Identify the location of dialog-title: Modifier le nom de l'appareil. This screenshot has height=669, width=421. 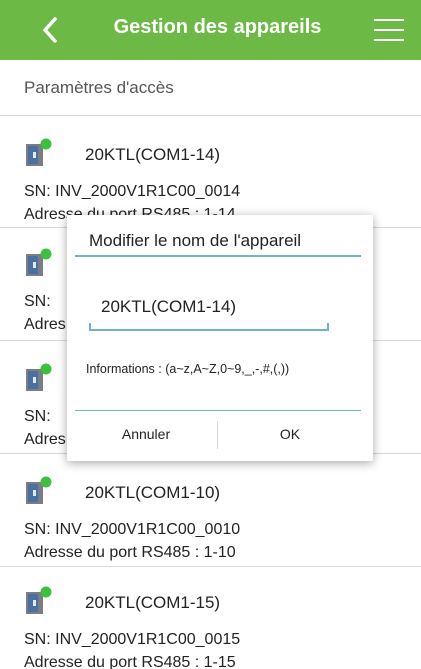
(195, 240).